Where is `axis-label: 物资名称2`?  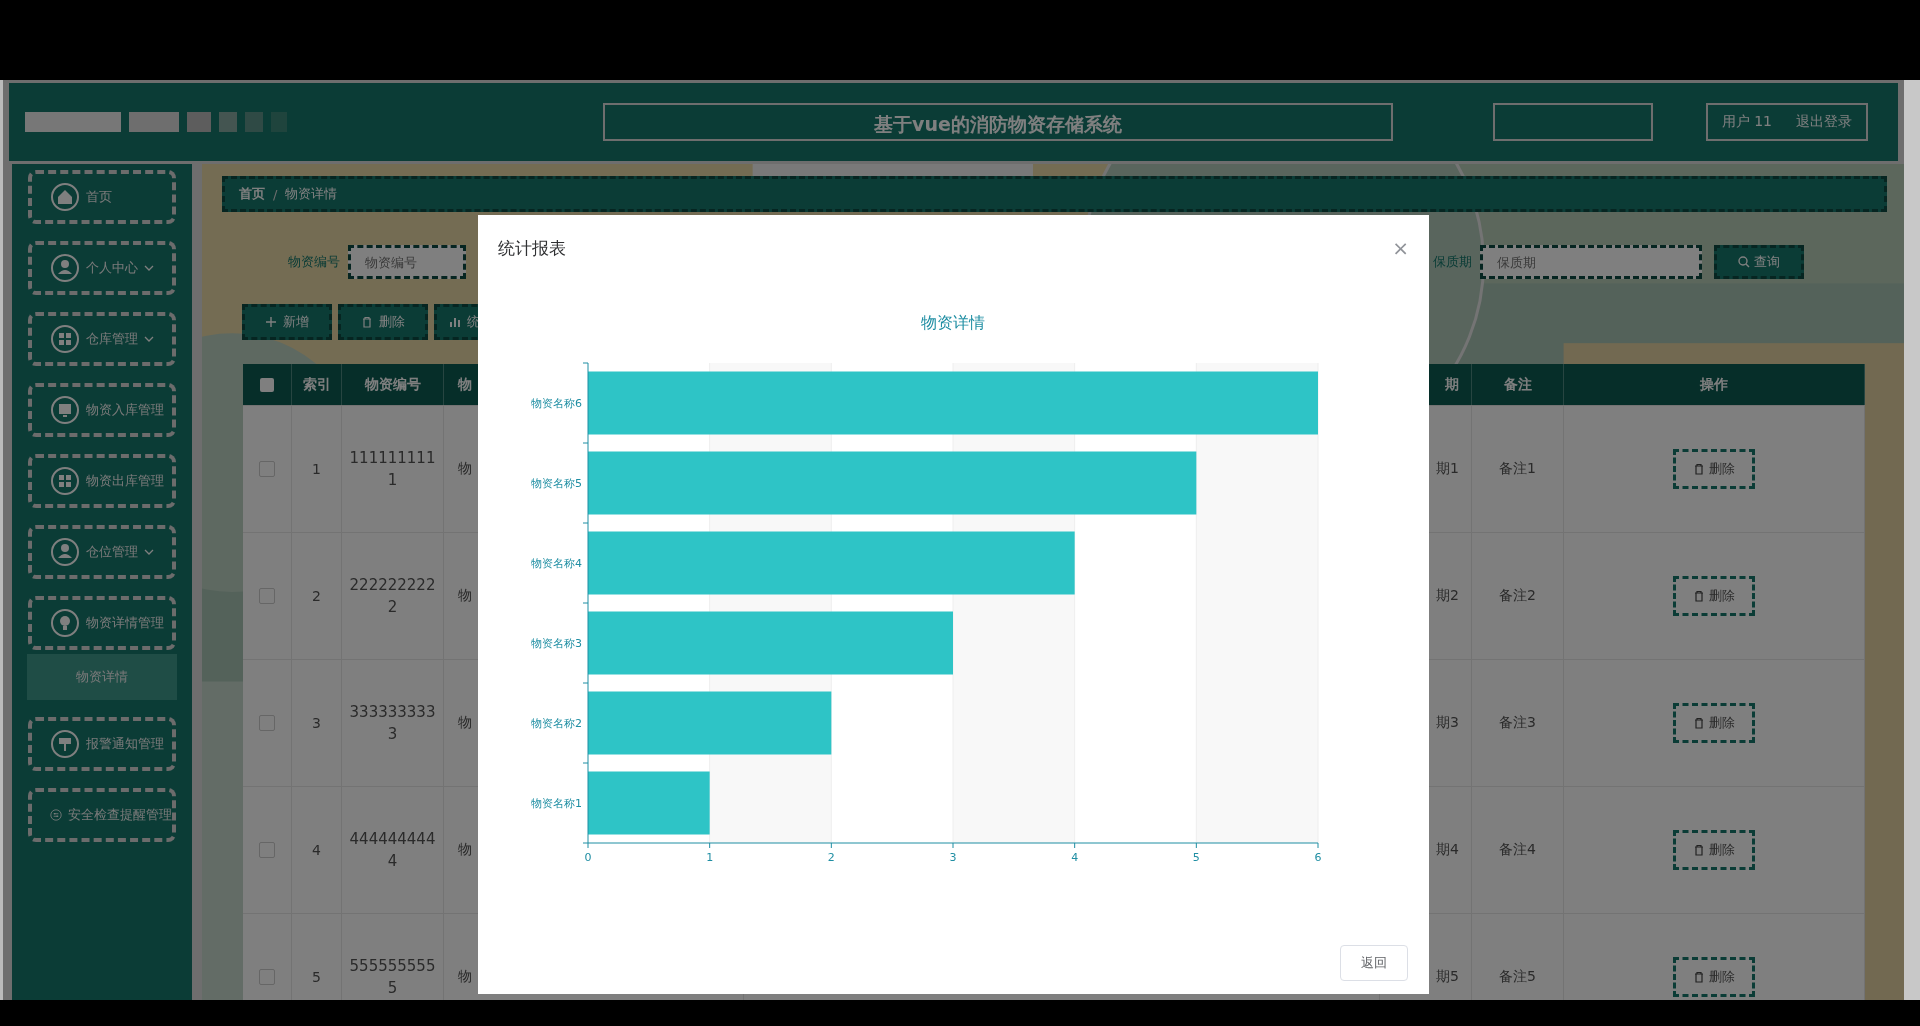
axis-label: 物资名称2 is located at coordinates (556, 723).